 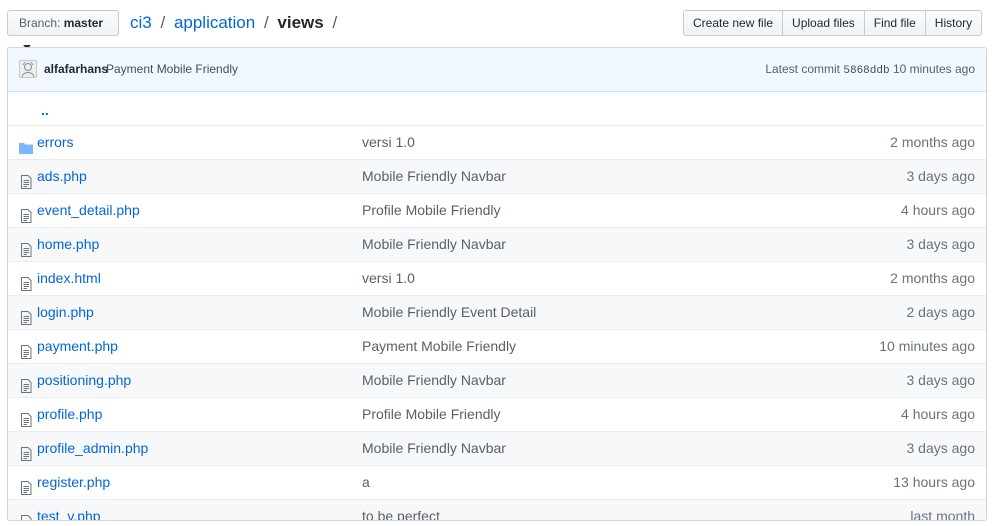 What do you see at coordinates (69, 510) in the screenshot?
I see `file-name-link: test_v.php` at bounding box center [69, 510].